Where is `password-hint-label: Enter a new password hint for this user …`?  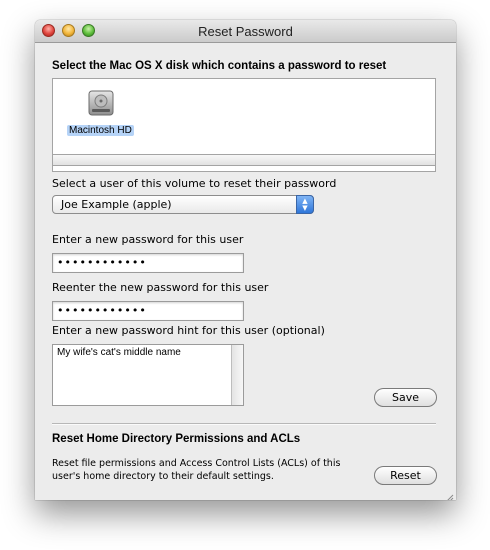
password-hint-label: Enter a new password hint for this user … is located at coordinates (188, 330).